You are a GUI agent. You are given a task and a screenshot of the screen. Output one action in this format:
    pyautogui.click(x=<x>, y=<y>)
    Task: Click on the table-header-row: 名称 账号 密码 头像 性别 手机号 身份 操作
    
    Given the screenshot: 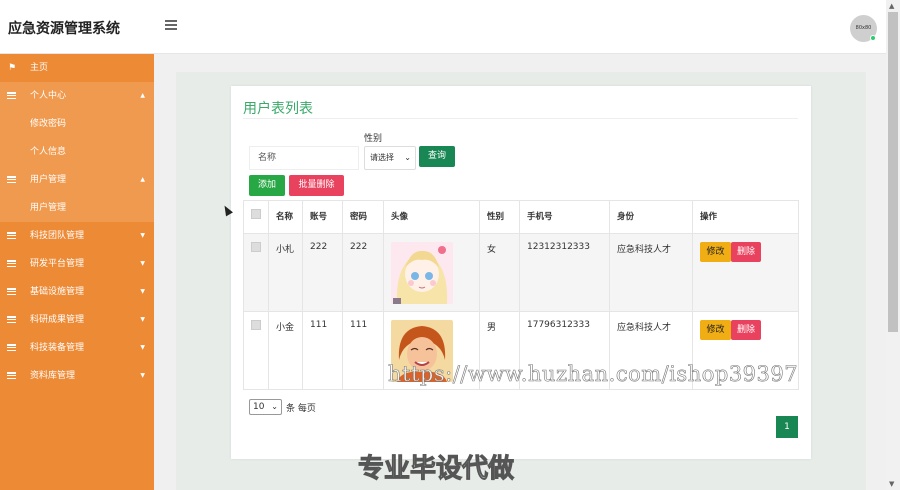 What is the action you would take?
    pyautogui.click(x=521, y=217)
    